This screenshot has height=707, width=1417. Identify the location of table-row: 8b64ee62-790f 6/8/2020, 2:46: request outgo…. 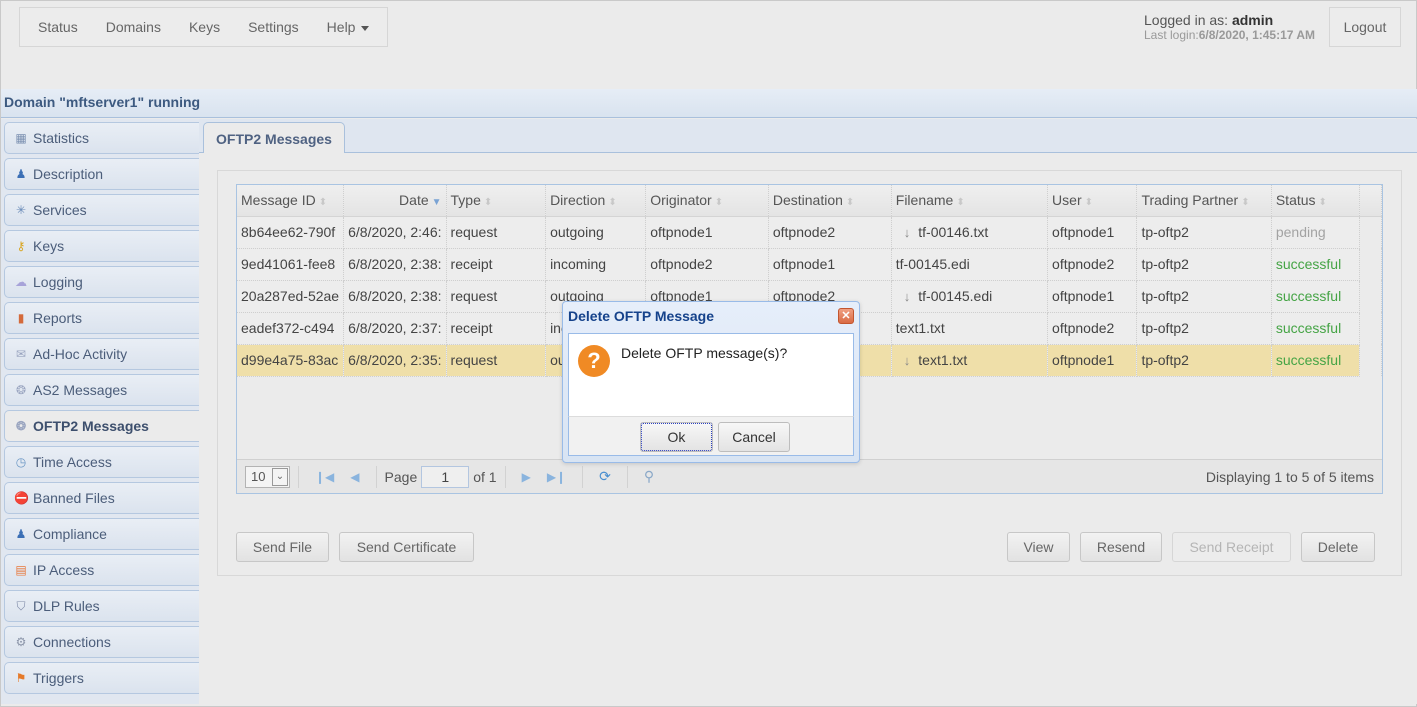
(809, 232).